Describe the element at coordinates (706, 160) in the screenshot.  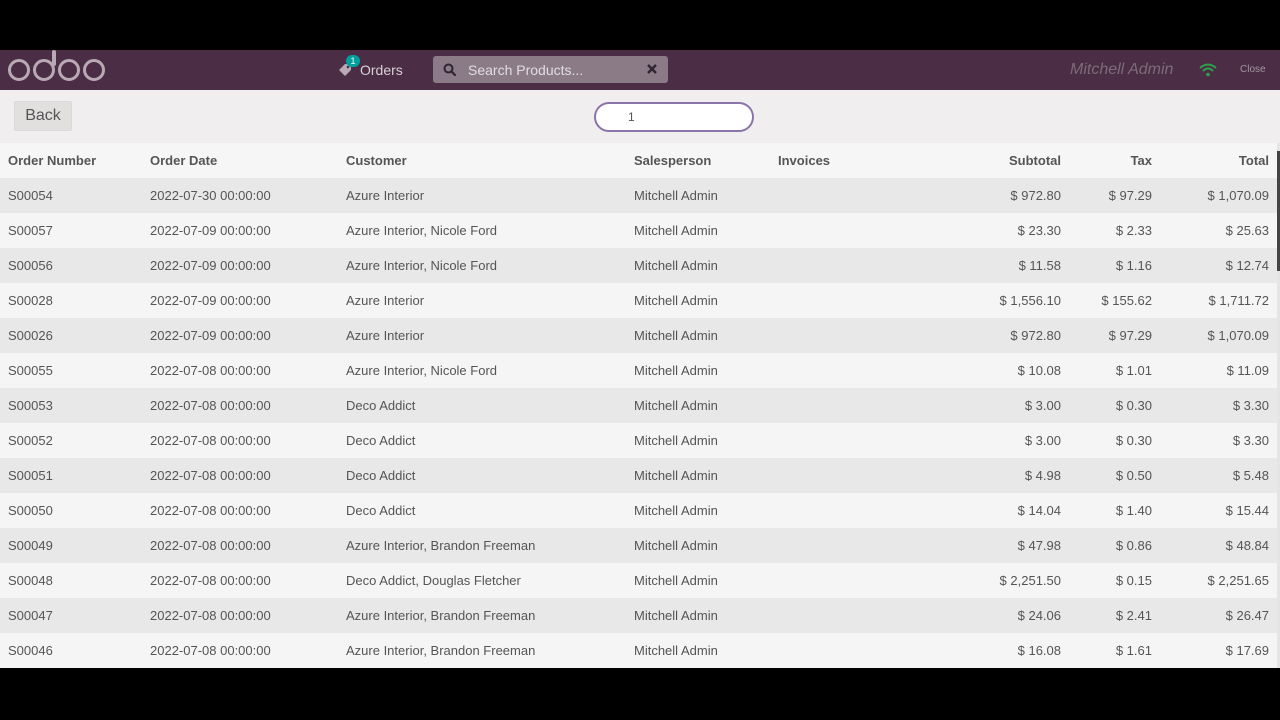
I see `column-header: Salesperson` at that location.